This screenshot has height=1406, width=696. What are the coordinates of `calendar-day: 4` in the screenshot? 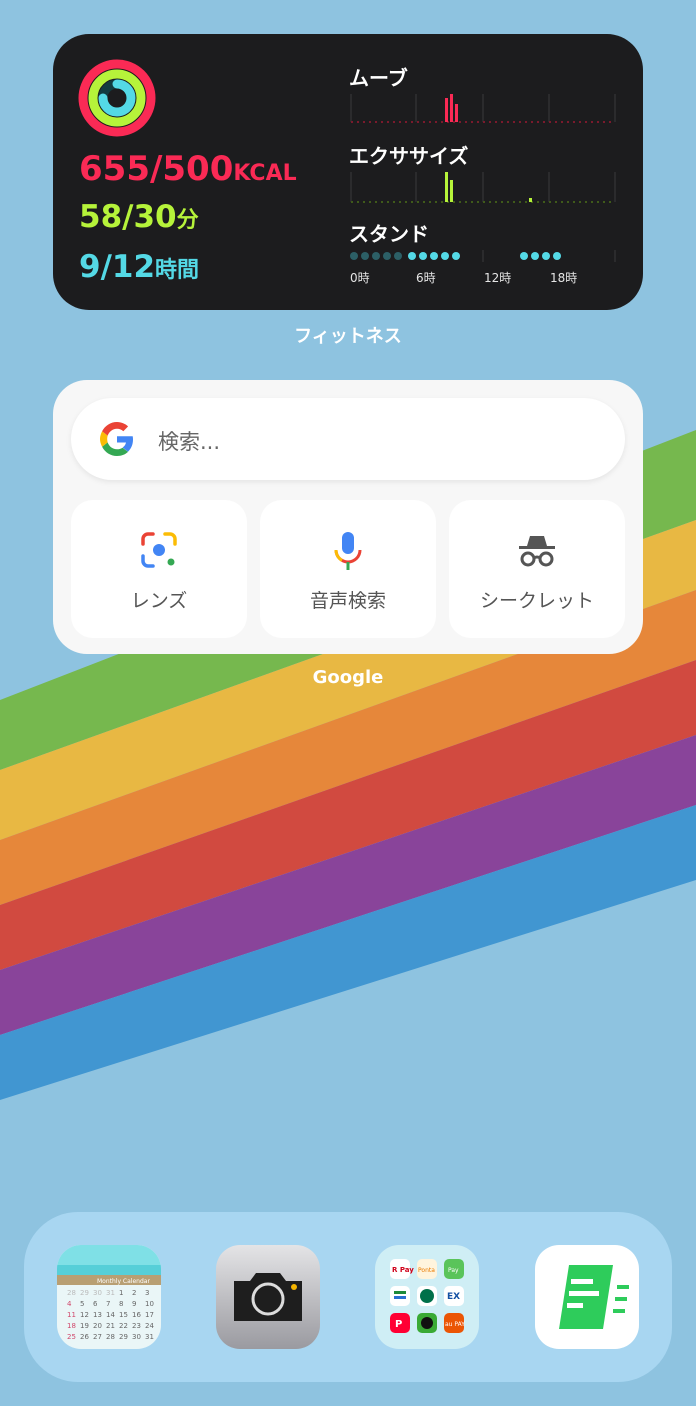 It's located at (69, 1304).